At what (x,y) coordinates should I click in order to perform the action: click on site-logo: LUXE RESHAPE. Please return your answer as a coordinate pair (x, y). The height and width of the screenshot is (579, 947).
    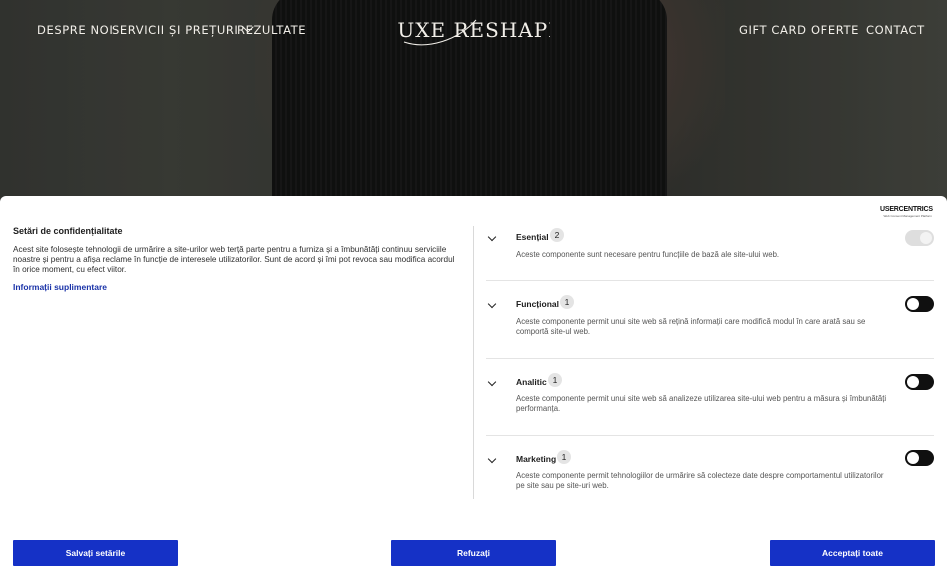
    Looking at the image, I should click on (473, 30).